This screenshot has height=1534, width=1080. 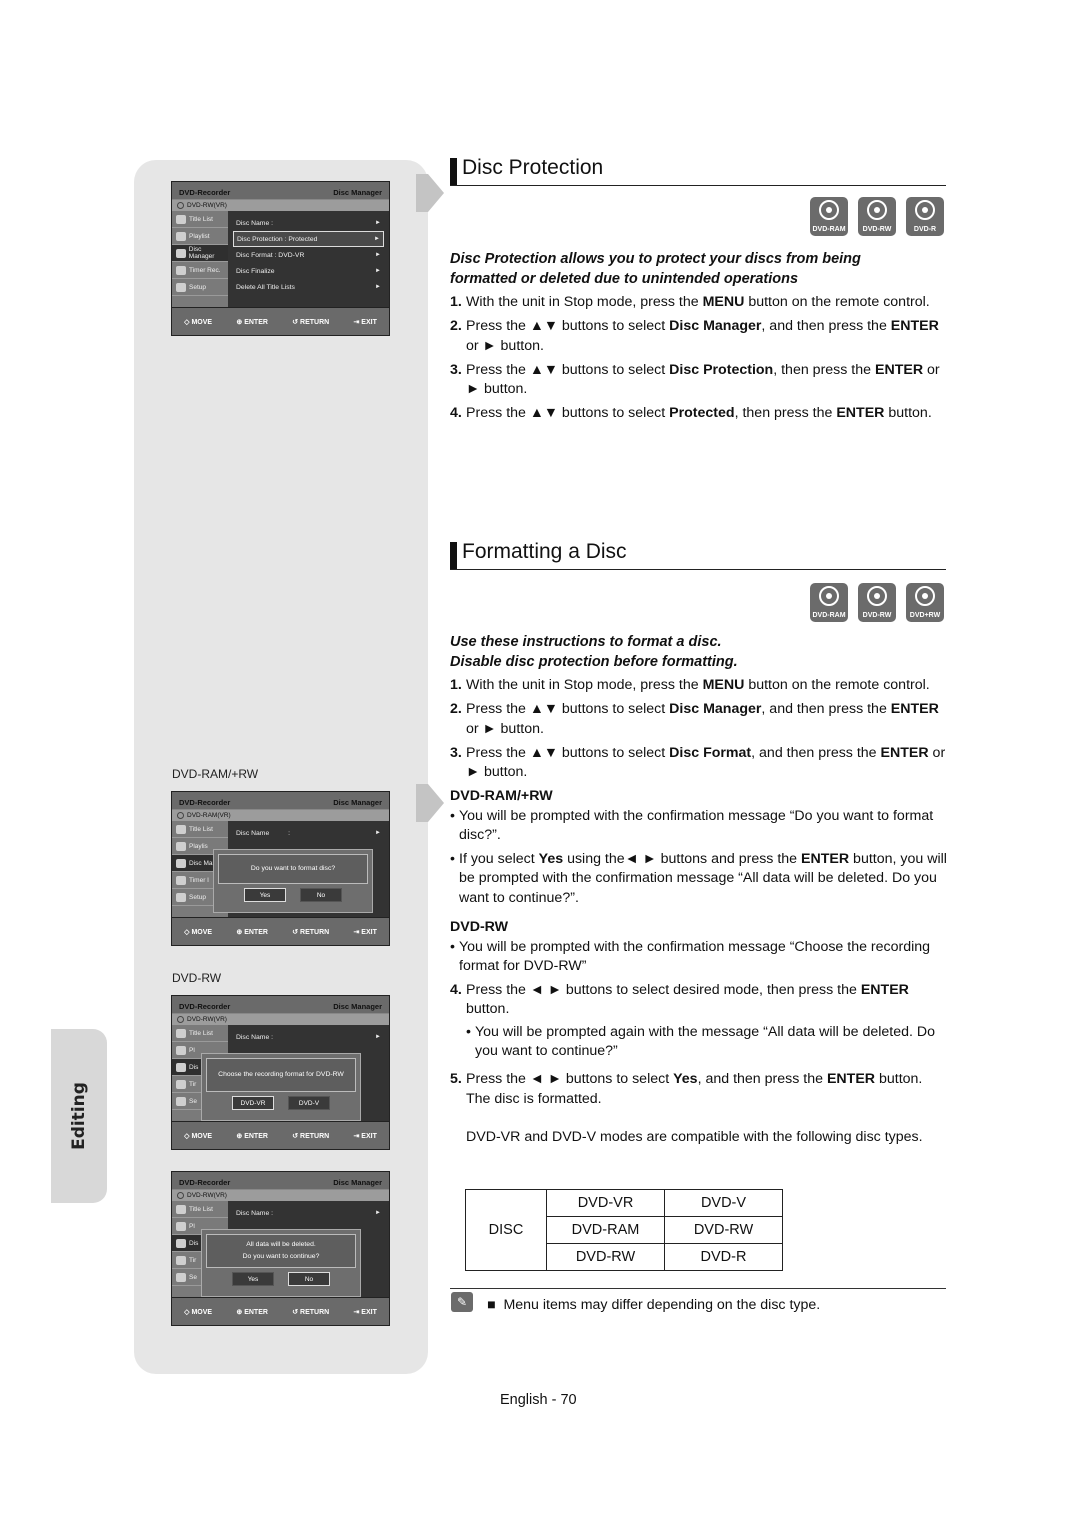 I want to click on screen-caption: DVD-RW, so click(x=197, y=978).